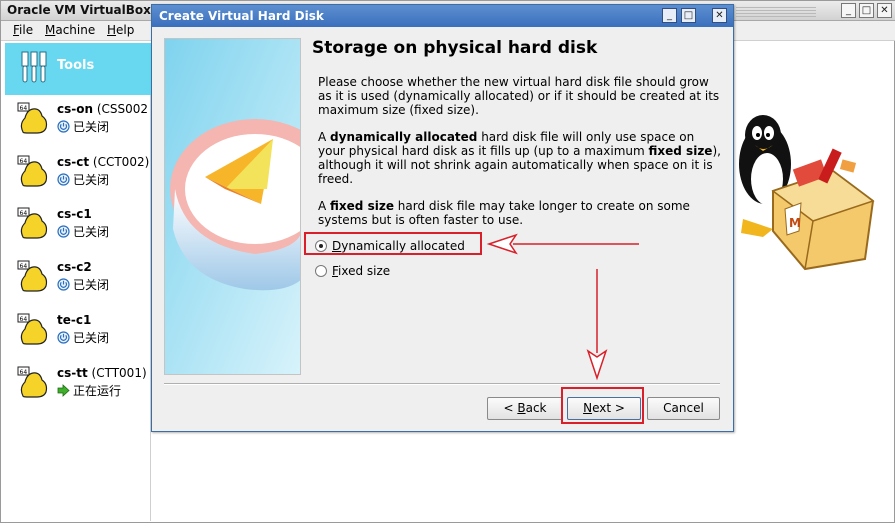 Image resolution: width=895 pixels, height=524 pixels. I want to click on titlebar-grip, so click(776, 12).